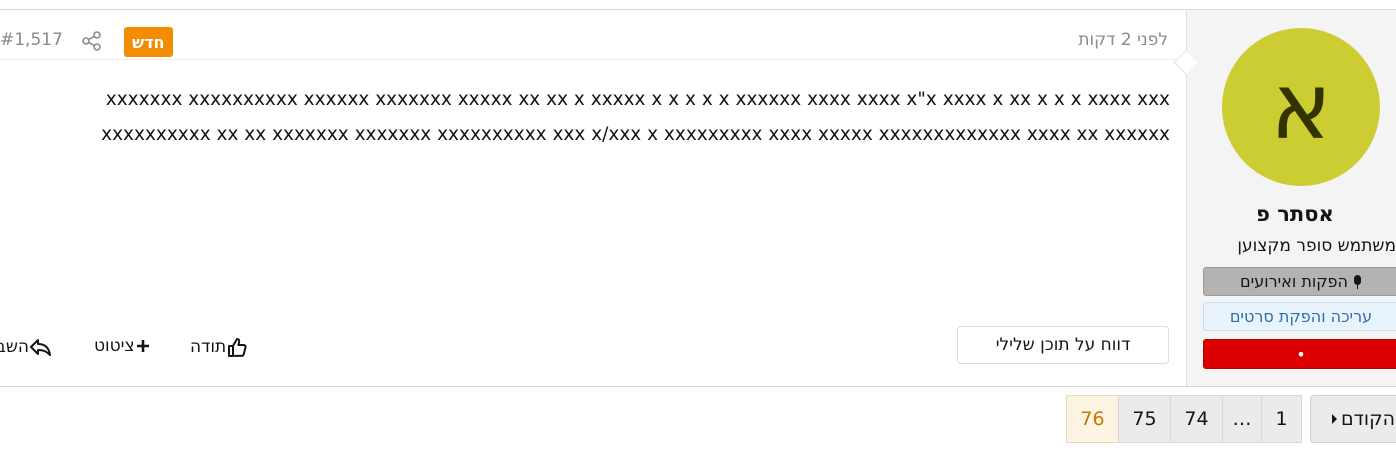 Image resolution: width=1396 pixels, height=474 pixels. What do you see at coordinates (208, 347) in the screenshot?
I see `like-label: תודה` at bounding box center [208, 347].